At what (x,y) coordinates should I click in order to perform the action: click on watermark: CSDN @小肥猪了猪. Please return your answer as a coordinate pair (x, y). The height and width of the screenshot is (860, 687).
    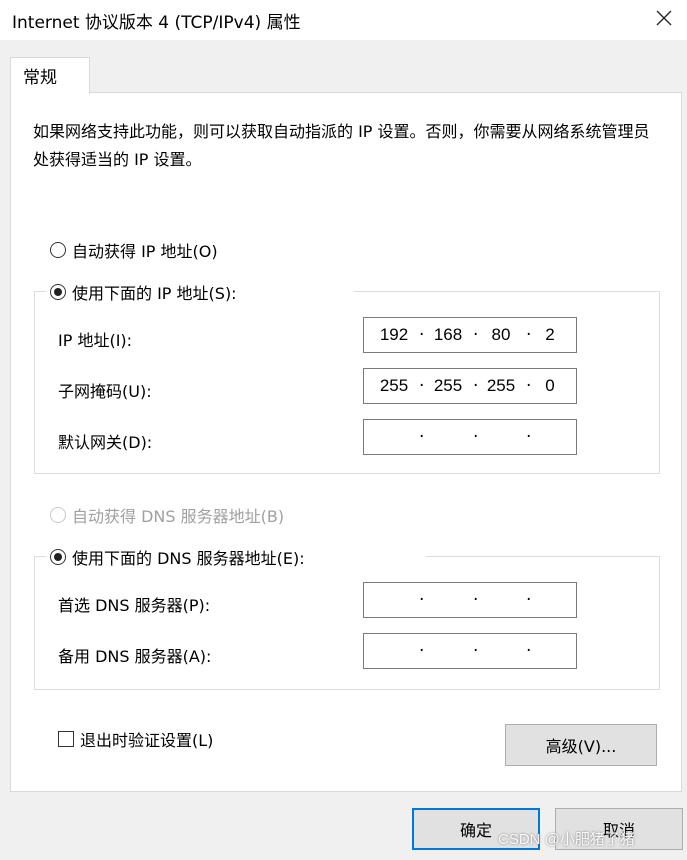
    Looking at the image, I should click on (566, 839).